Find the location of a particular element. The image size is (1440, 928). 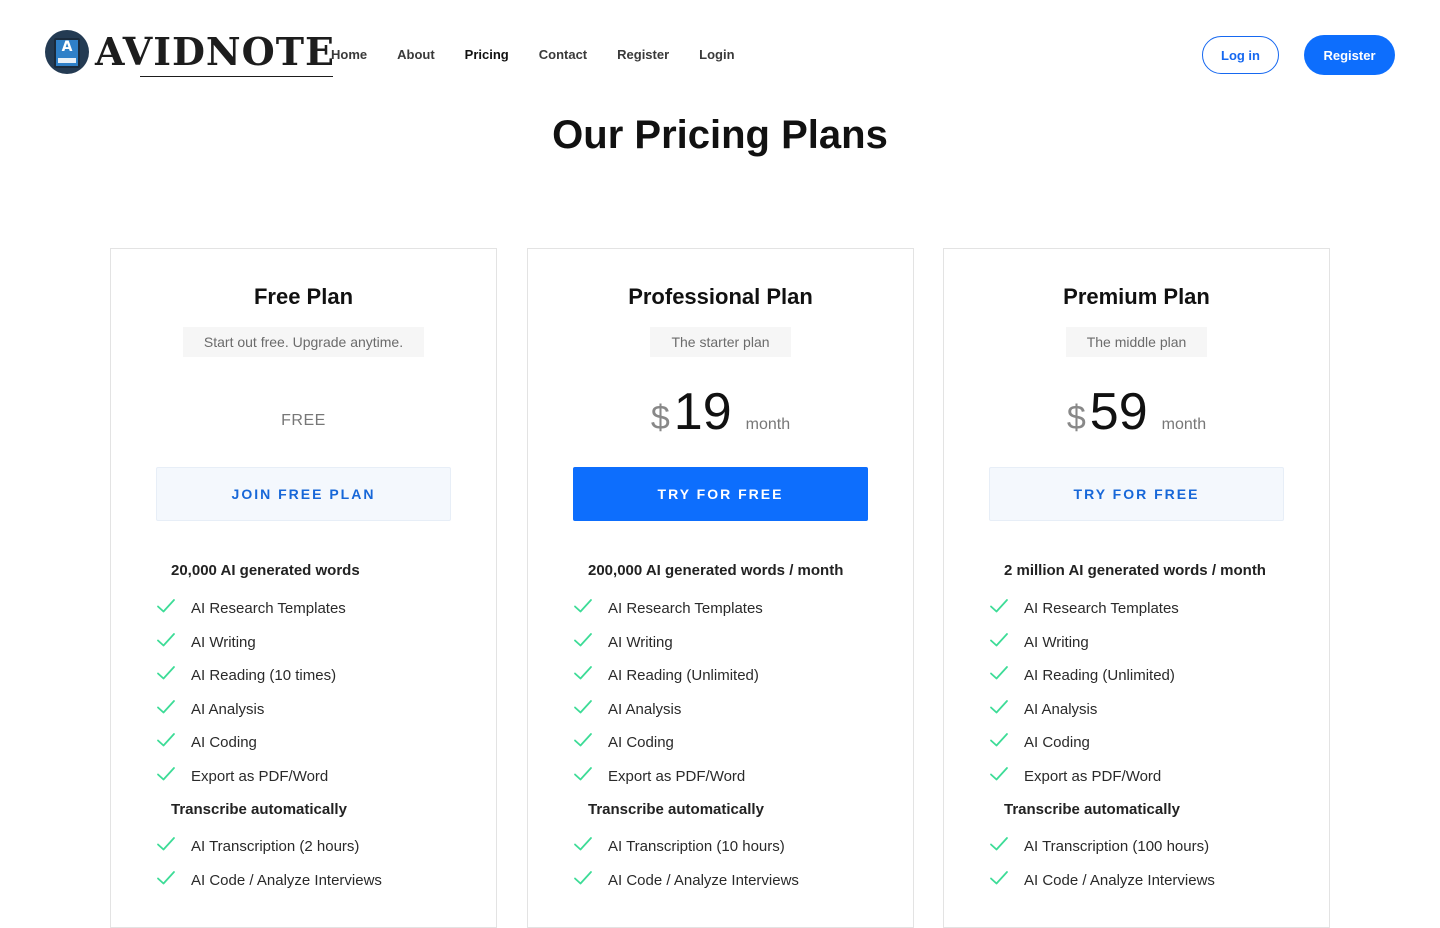

page-title: Our Pricing Plans is located at coordinates (720, 135).